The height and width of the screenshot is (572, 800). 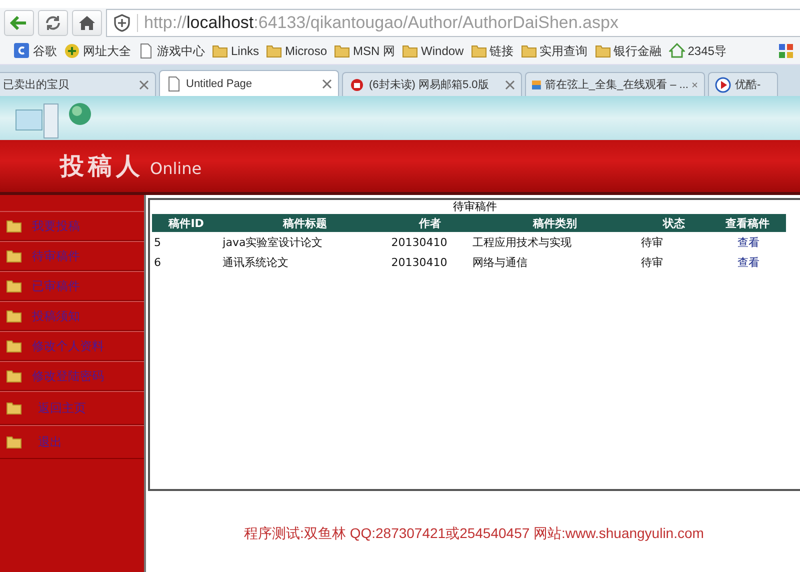 What do you see at coordinates (102, 166) in the screenshot?
I see `logo-text: 投稿人` at bounding box center [102, 166].